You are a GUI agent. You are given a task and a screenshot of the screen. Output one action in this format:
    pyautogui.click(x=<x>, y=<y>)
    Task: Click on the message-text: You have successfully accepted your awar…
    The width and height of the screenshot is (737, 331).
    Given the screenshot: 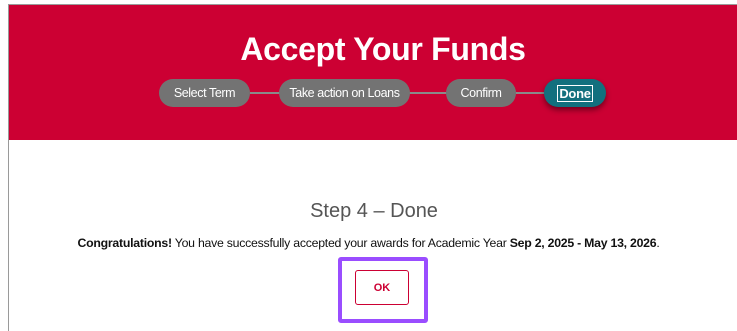 What is the action you would take?
    pyautogui.click(x=340, y=243)
    